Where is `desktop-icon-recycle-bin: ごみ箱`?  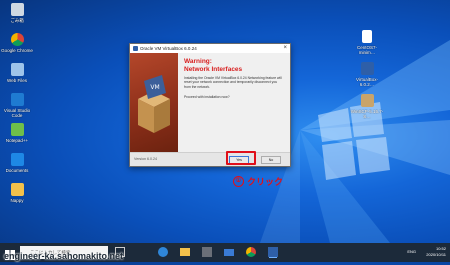
desktop-icon-recycle-bin: ごみ箱 is located at coordinates (17, 13).